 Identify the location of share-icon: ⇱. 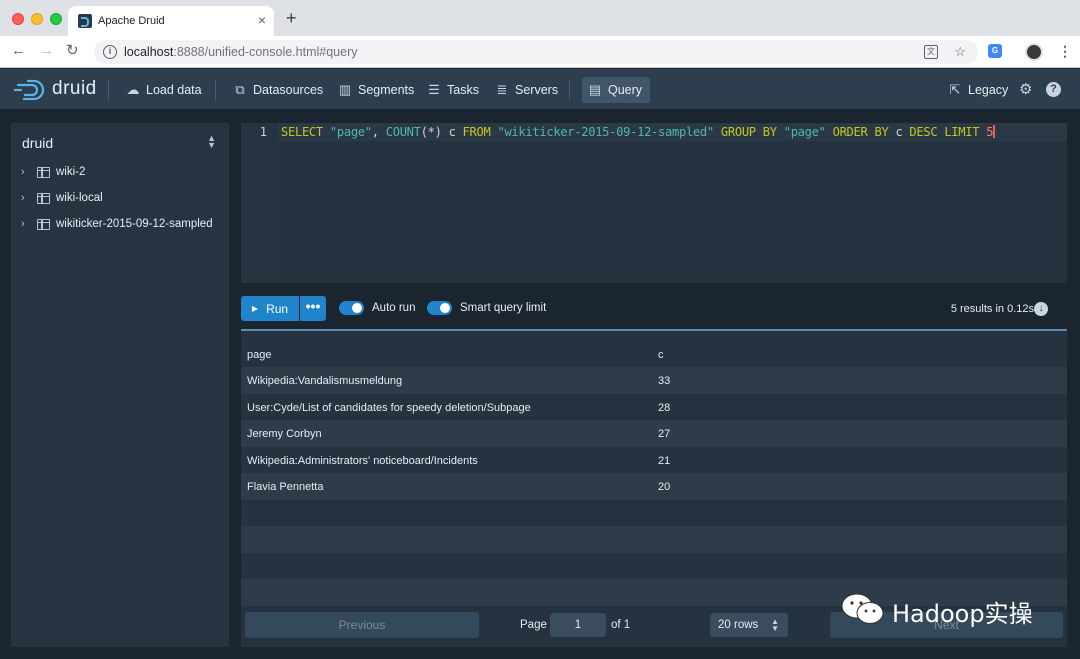
(955, 89).